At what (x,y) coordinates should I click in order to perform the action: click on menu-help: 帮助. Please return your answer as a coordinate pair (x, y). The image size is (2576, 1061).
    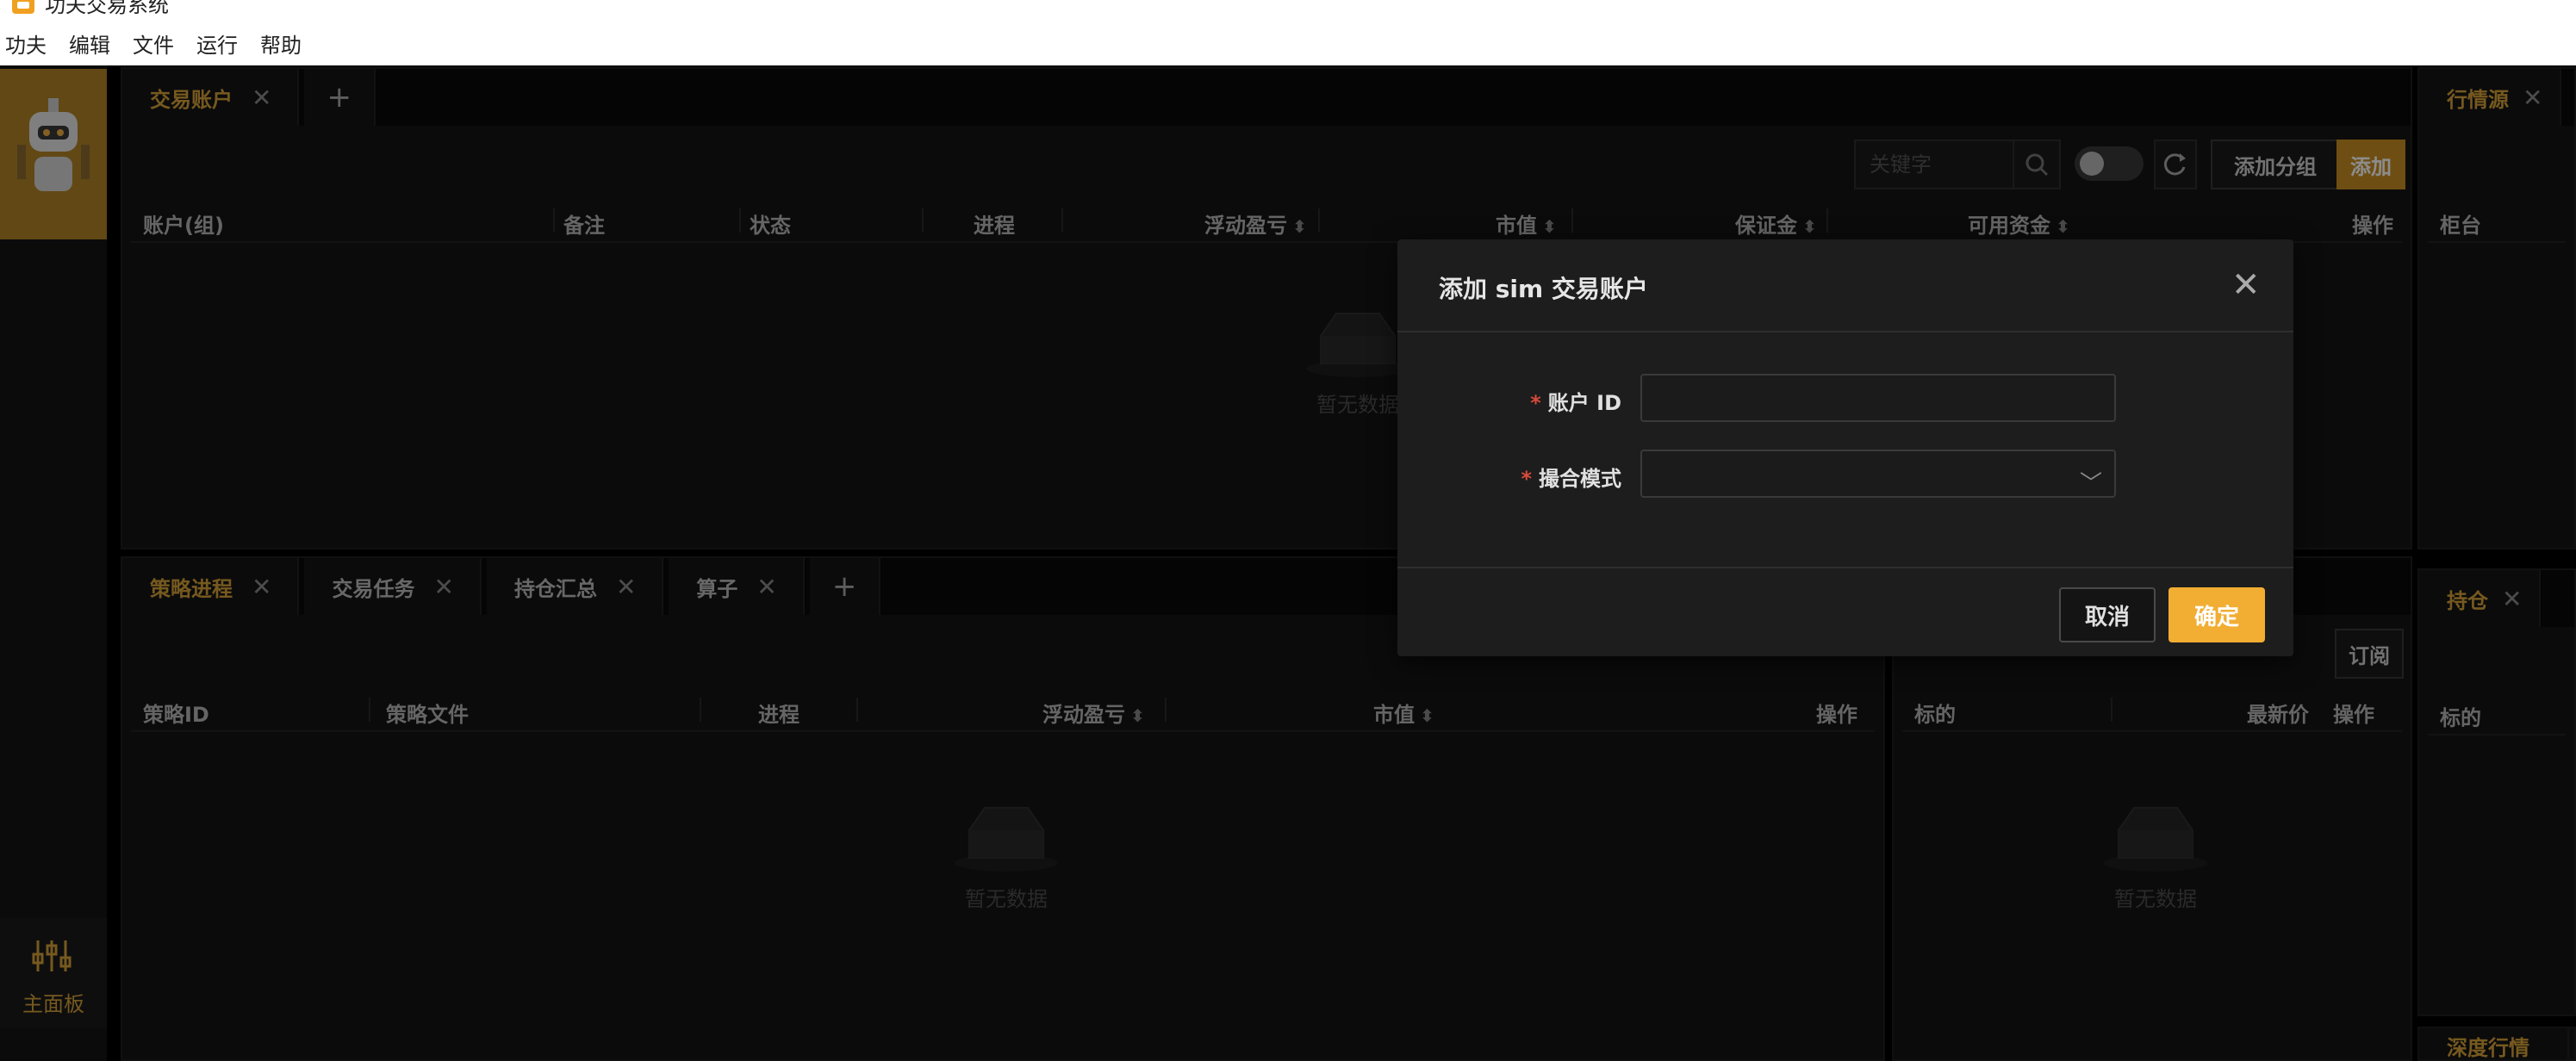
    Looking at the image, I should click on (281, 43).